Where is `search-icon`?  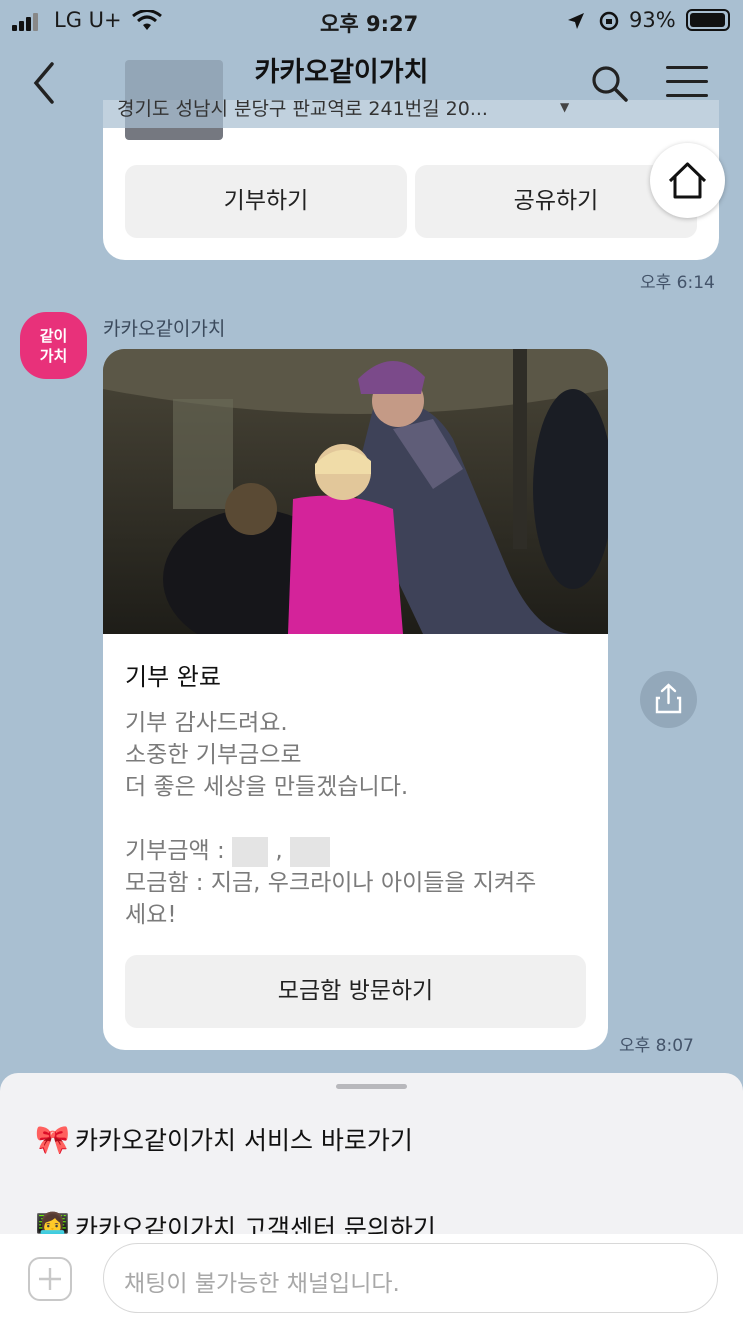
search-icon is located at coordinates (610, 84).